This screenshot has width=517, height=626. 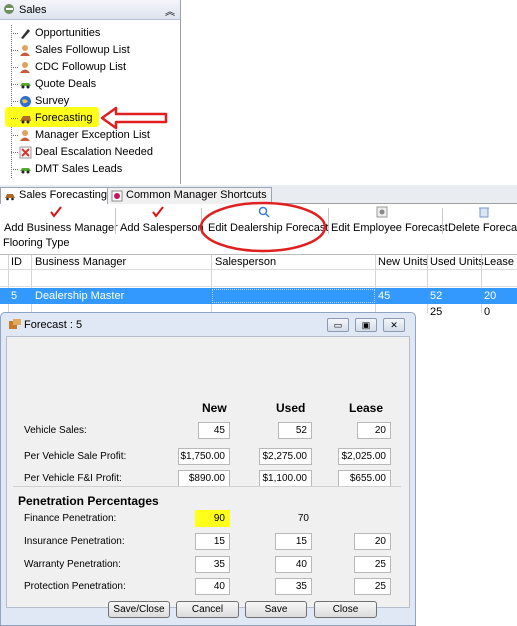 I want to click on insurance-penetration-used-field: 15, so click(x=293, y=541).